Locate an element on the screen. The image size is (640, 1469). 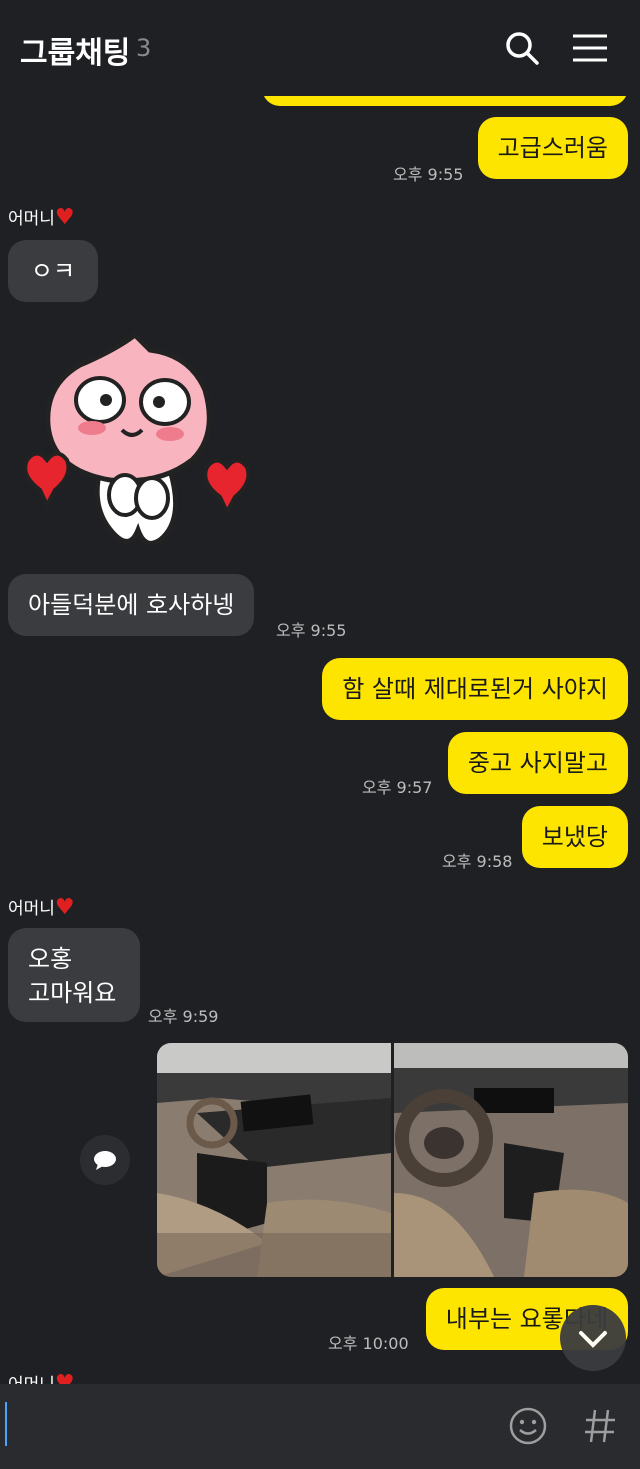
message-bubble: 함 살때 제대로된거 사야지 is located at coordinates (475, 689).